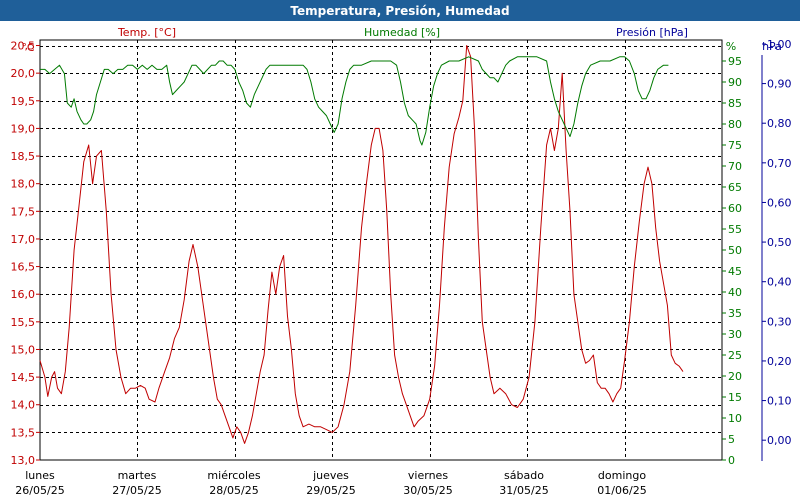 This screenshot has height=500, width=800. I want to click on temperature-tick-label: 14,0, so click(23, 405).